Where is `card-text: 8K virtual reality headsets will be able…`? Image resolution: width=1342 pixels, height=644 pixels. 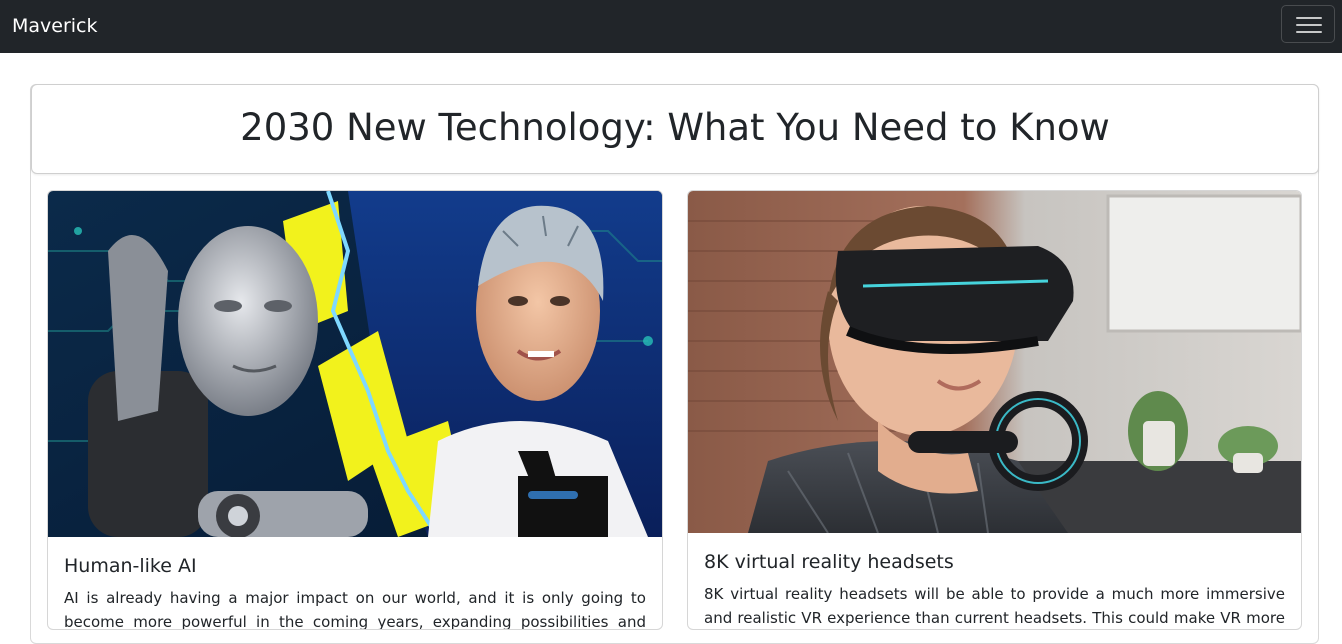 card-text: 8K virtual reality headsets will be able… is located at coordinates (994, 606).